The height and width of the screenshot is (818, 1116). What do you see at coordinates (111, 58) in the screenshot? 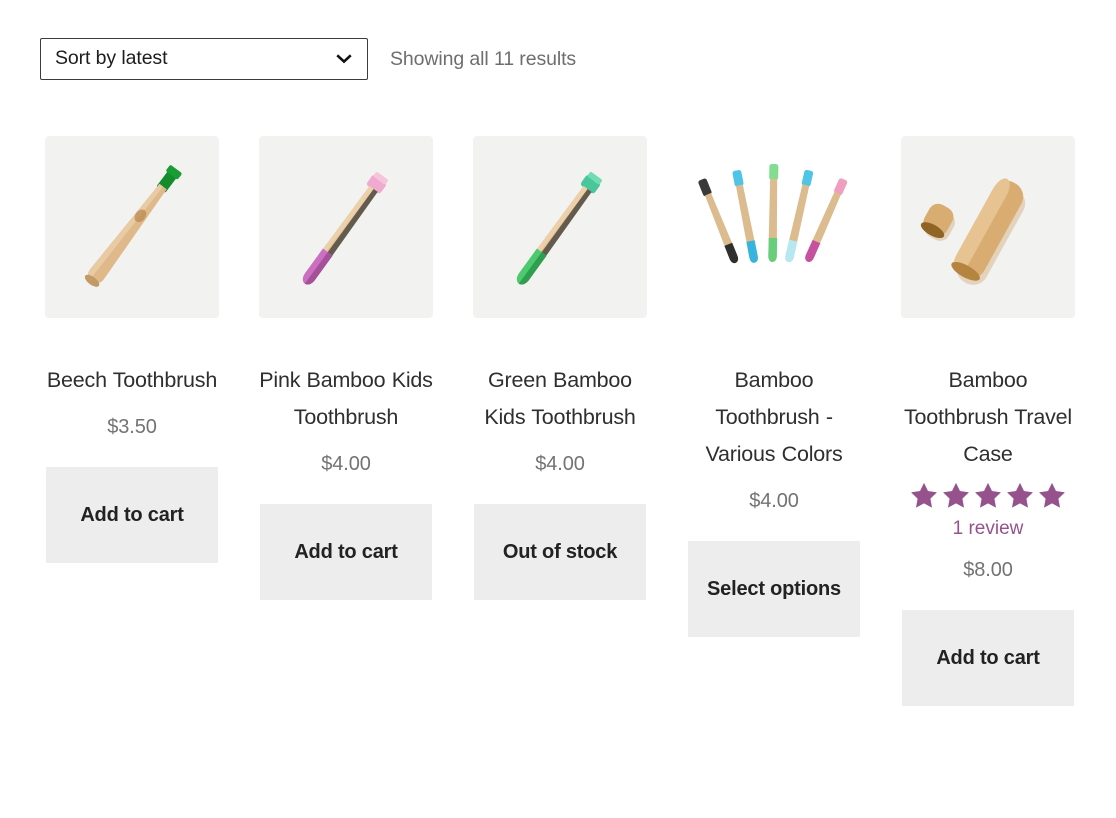
I see `sort-select-value: Sort by latest` at bounding box center [111, 58].